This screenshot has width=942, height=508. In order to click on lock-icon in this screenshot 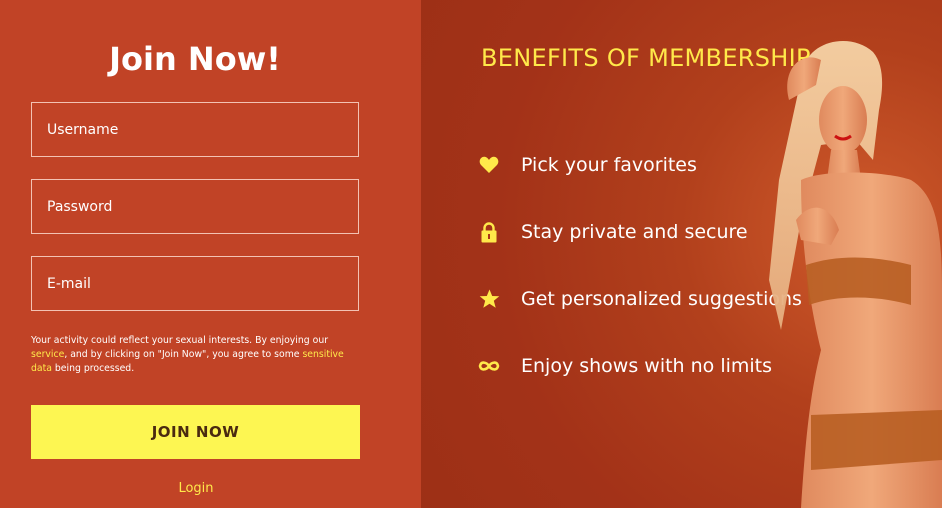, I will do `click(489, 232)`.